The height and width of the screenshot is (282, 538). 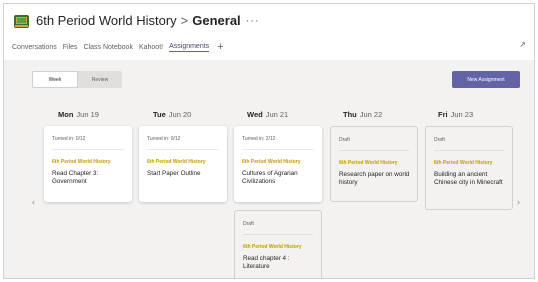 I want to click on tab-assignments: Assignments, so click(x=189, y=47).